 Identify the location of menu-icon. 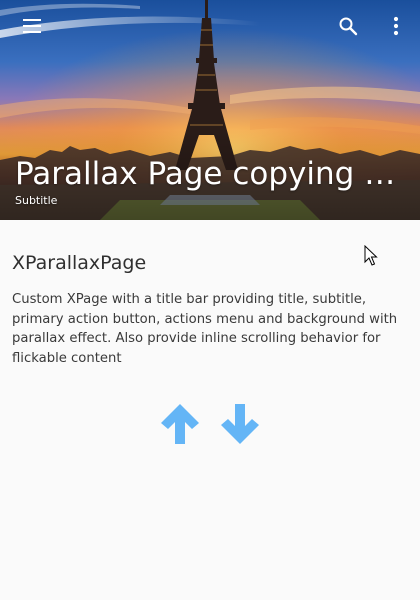
(32, 26).